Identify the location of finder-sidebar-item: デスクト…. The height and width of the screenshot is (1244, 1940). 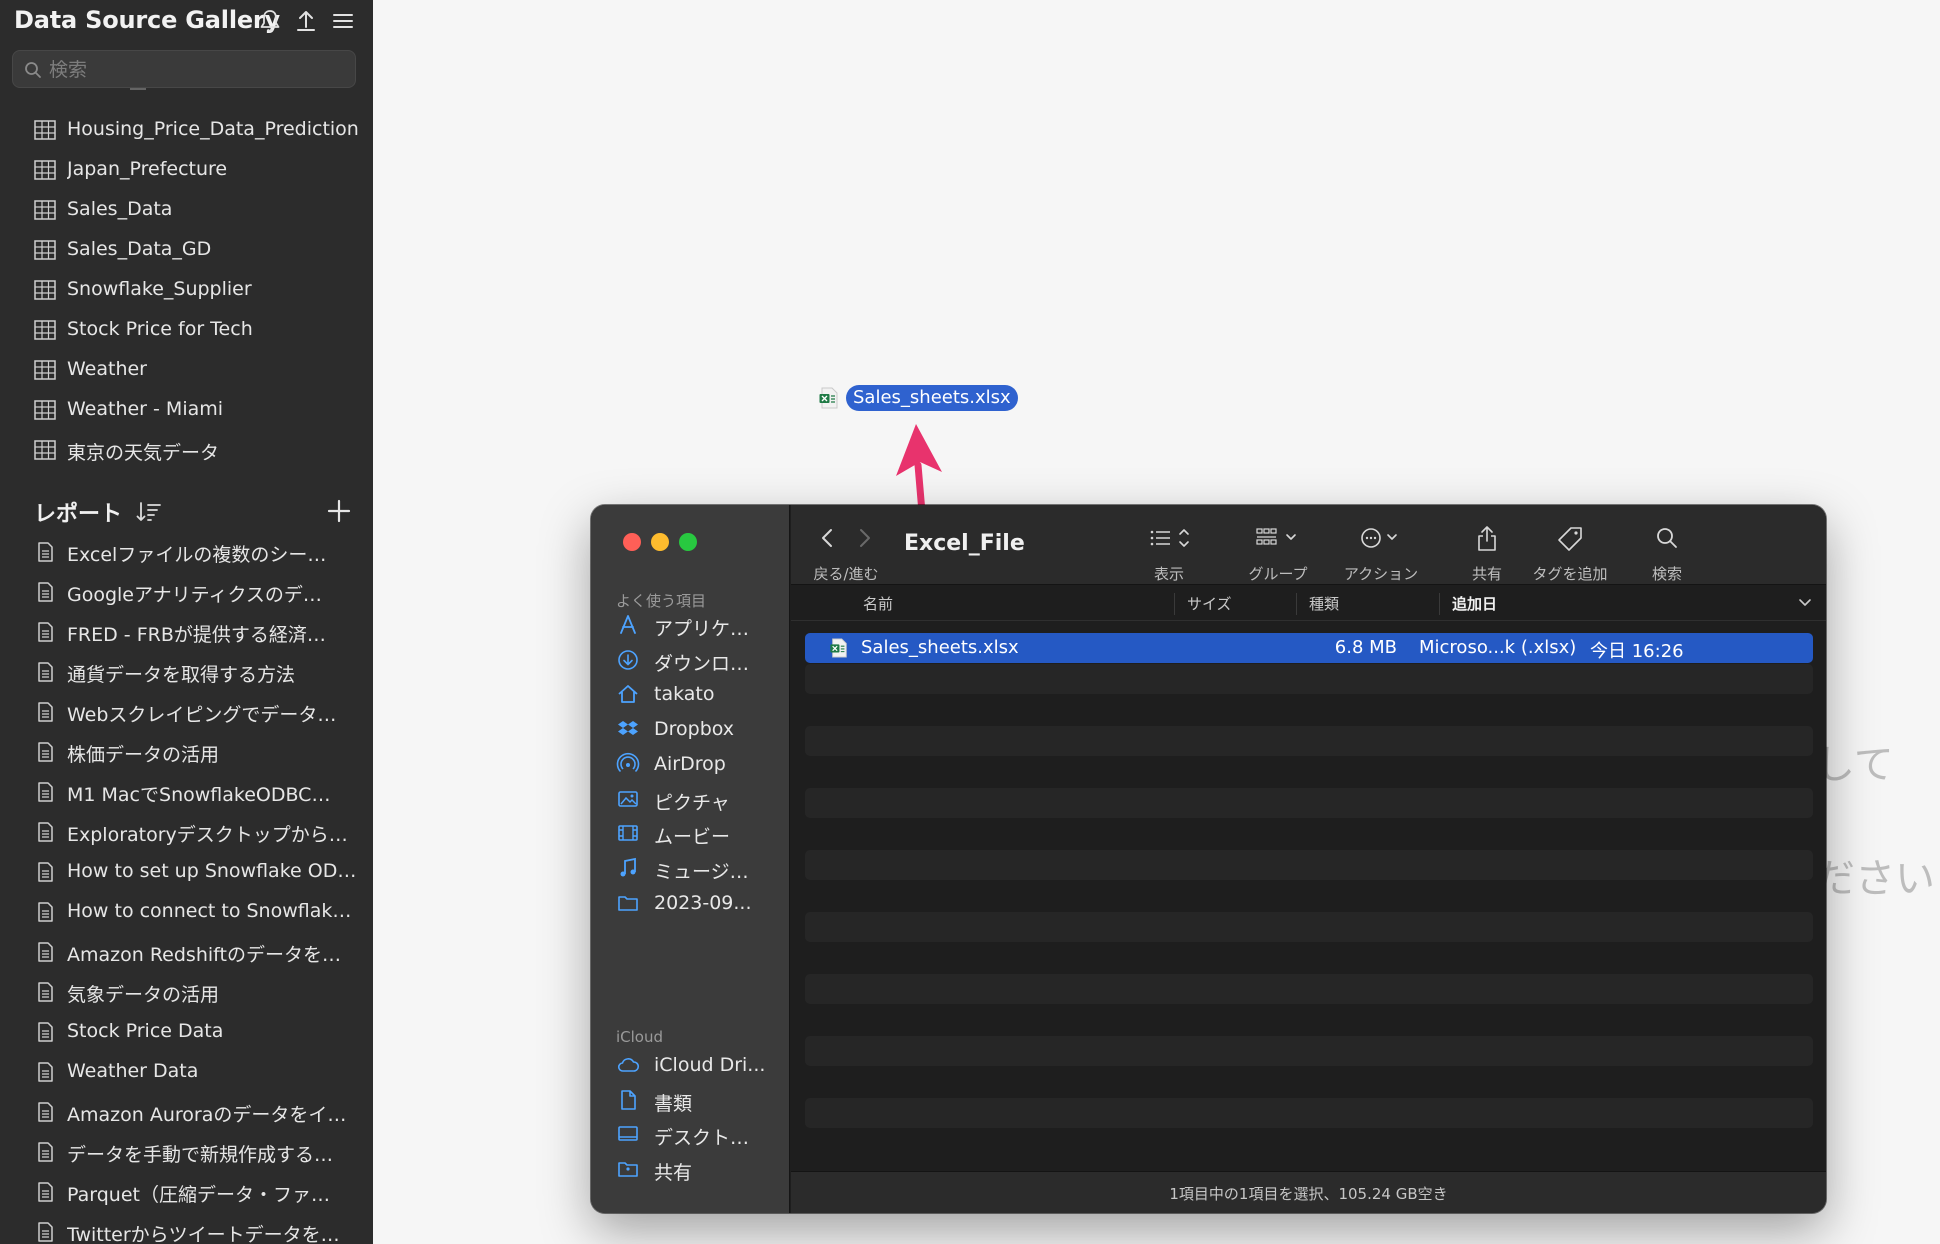
(701, 1134).